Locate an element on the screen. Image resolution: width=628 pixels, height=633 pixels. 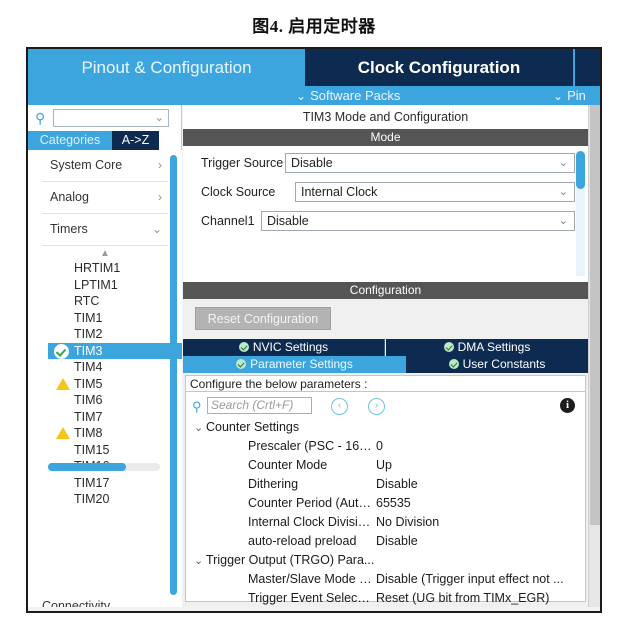
param-value: 0 is located at coordinates (478, 446).